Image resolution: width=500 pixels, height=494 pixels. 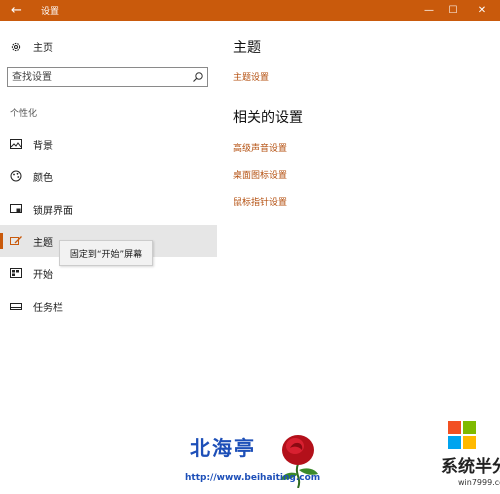 What do you see at coordinates (108, 306) in the screenshot?
I see `sidebar-item-taskbar: 任务栏` at bounding box center [108, 306].